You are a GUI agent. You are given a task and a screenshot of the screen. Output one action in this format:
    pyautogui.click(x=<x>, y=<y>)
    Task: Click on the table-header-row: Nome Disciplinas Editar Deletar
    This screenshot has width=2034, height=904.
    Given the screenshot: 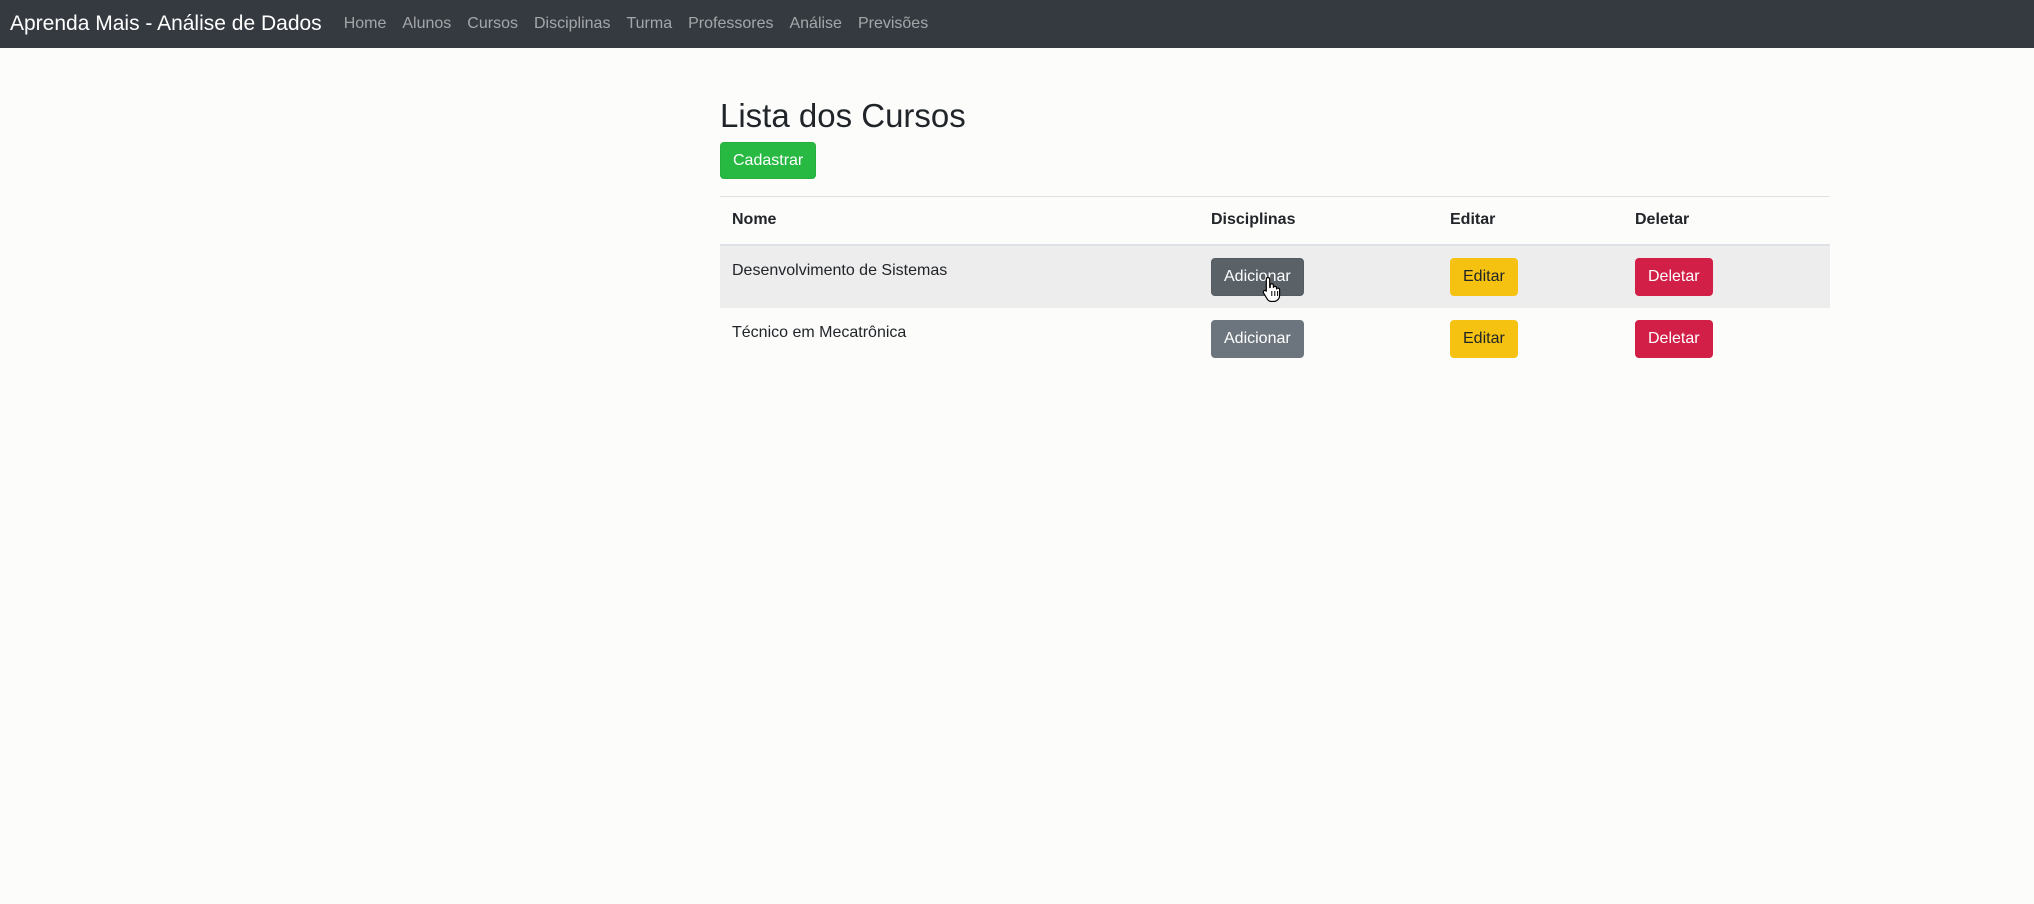 What is the action you would take?
    pyautogui.click(x=1275, y=220)
    